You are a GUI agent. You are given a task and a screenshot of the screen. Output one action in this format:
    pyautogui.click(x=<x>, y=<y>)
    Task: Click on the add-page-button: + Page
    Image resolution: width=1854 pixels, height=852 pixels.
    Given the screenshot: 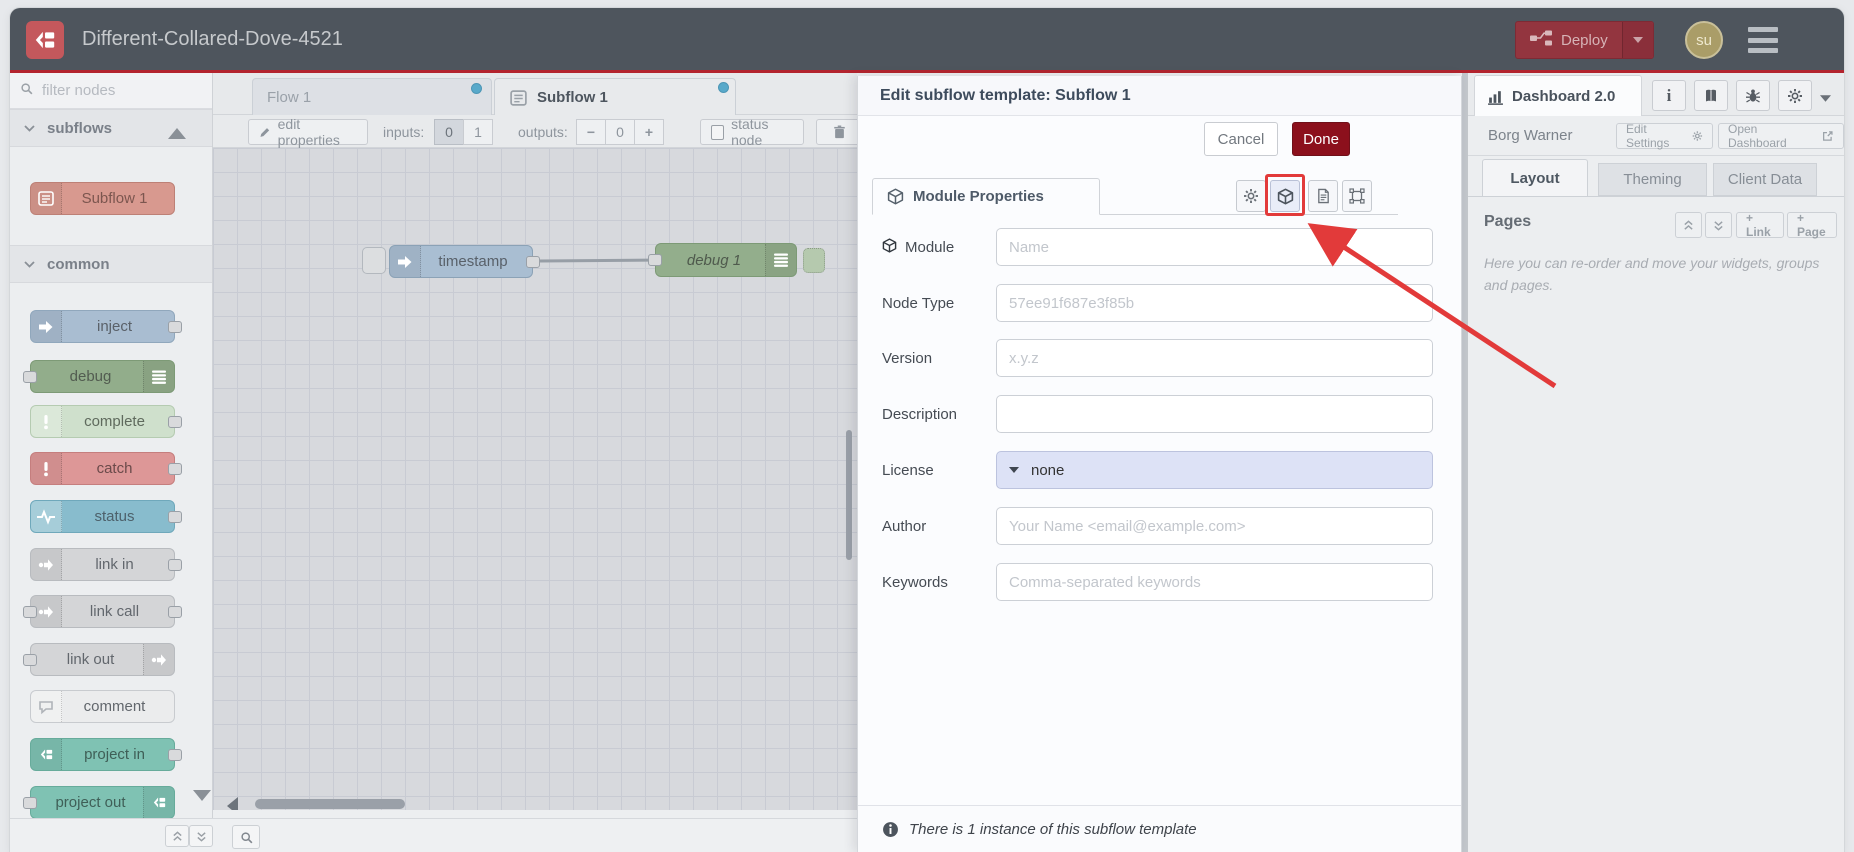 What is the action you would take?
    pyautogui.click(x=1812, y=225)
    